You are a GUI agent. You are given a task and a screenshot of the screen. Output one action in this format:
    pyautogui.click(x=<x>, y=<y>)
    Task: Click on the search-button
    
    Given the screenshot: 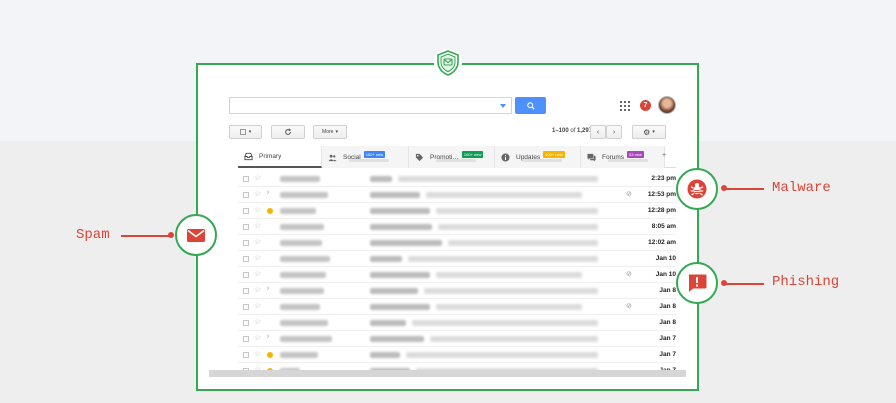 What is the action you would take?
    pyautogui.click(x=530, y=105)
    